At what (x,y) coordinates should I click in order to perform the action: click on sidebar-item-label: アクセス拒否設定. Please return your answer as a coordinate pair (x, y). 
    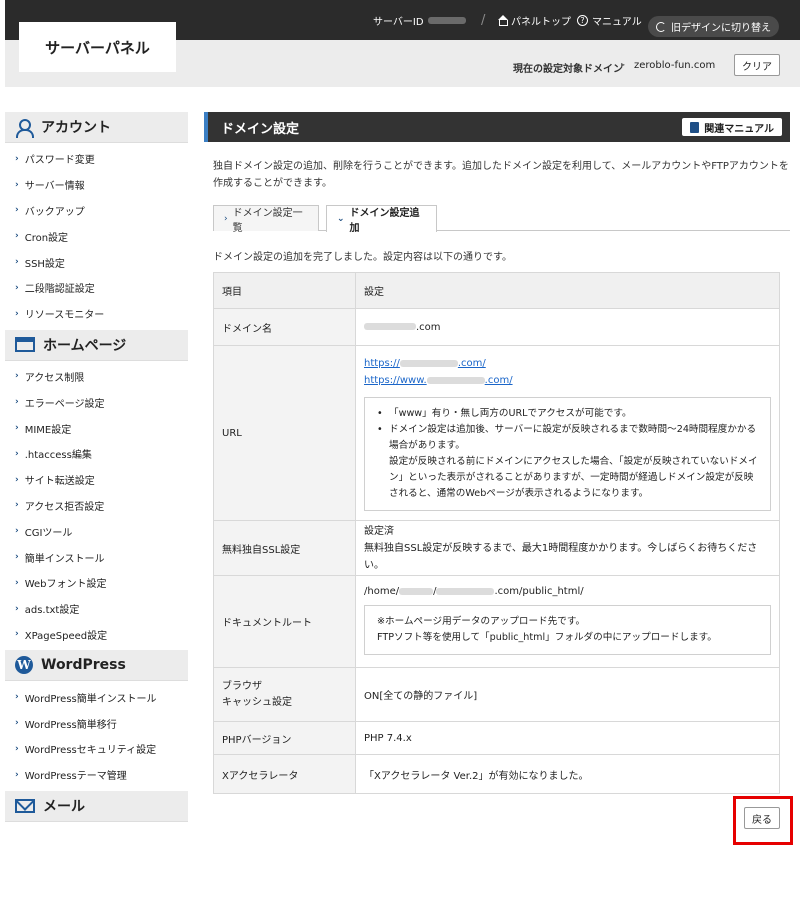
    Looking at the image, I should click on (64, 507).